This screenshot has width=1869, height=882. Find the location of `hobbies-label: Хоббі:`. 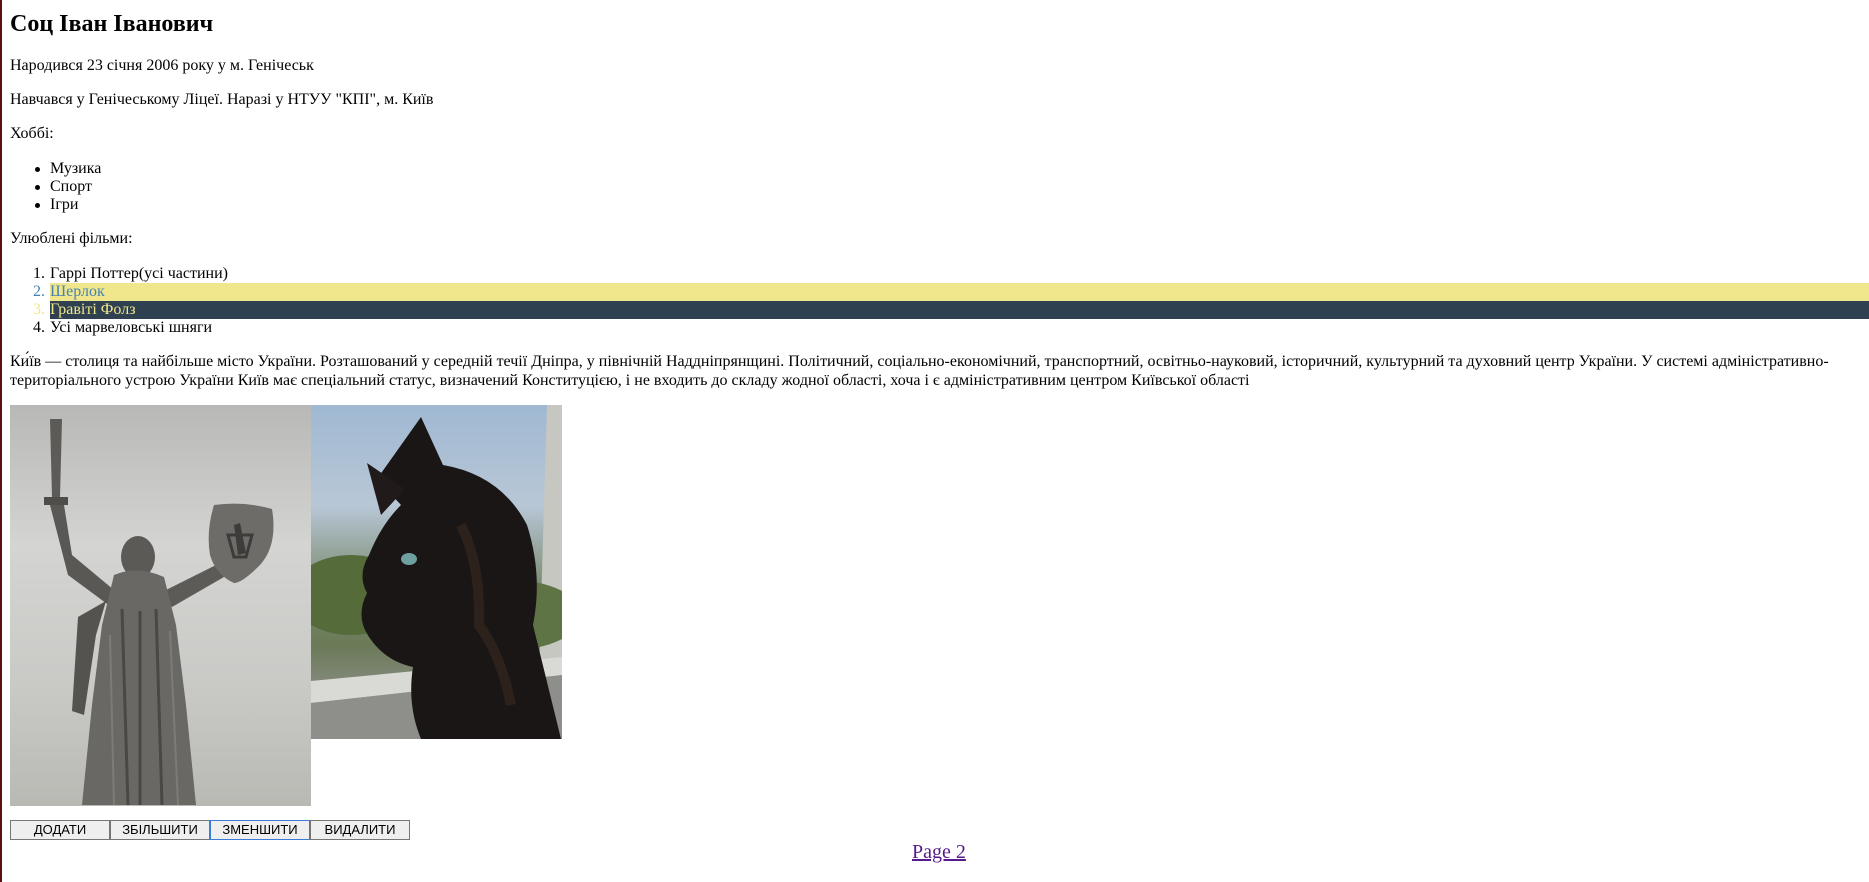

hobbies-label: Хоббі: is located at coordinates (32, 133).